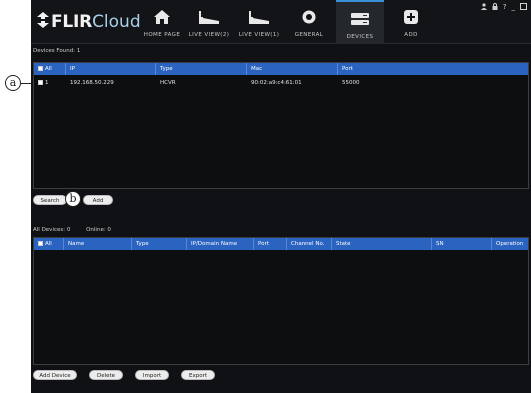 The image size is (531, 393). Describe the element at coordinates (116, 22) in the screenshot. I see `logo-suffix: Cloud` at that location.